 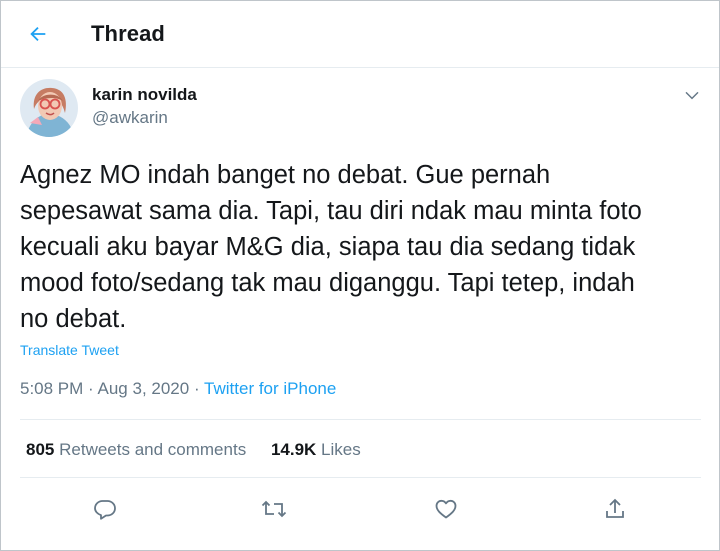 I want to click on like-button, so click(x=446, y=509).